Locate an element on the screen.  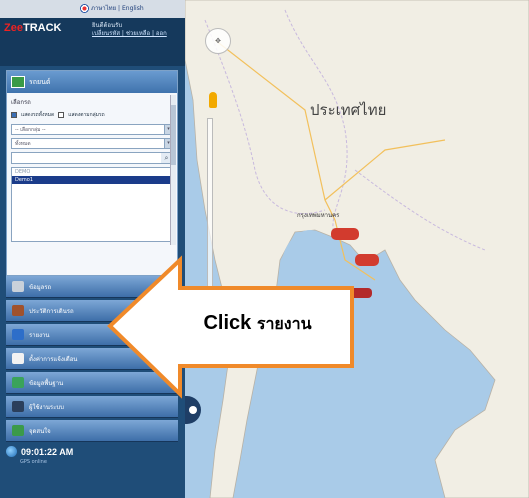
callout-text: Click รายงาน is located at coordinates (257, 324).